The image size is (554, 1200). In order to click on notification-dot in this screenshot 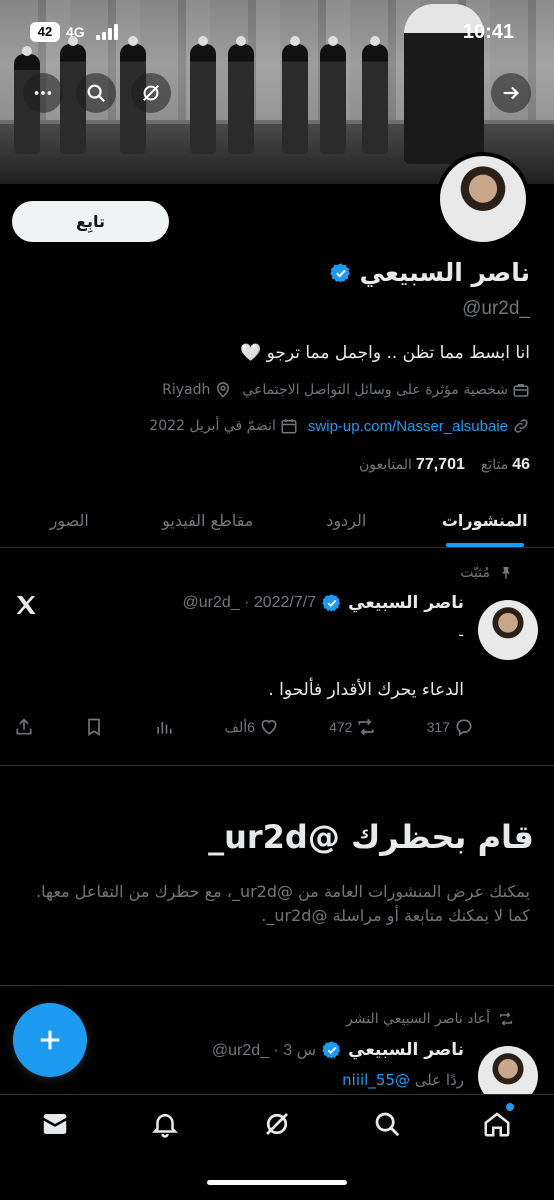, I will do `click(510, 1107)`.